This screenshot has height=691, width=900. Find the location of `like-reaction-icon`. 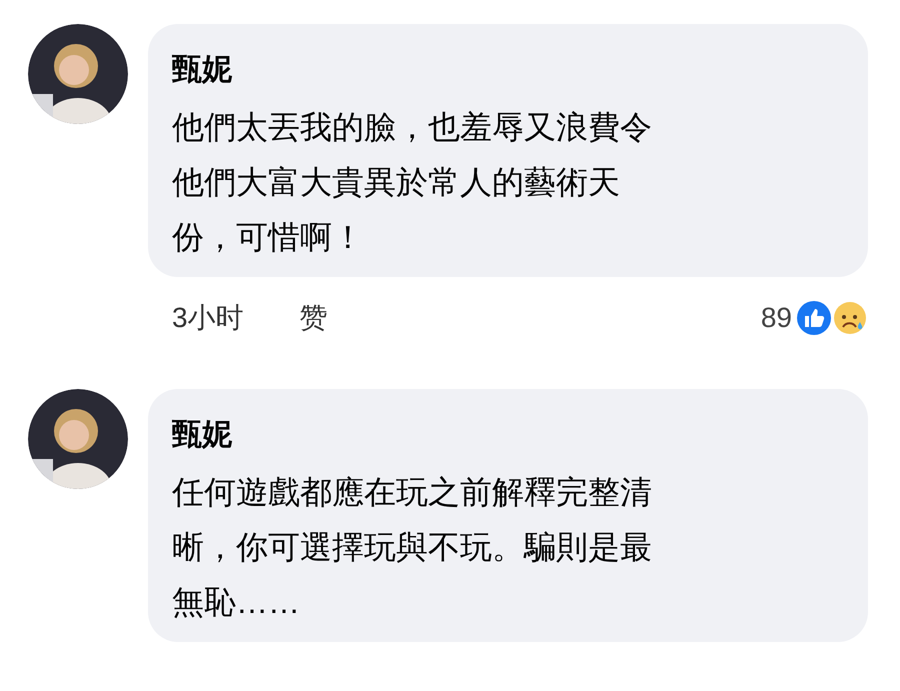

like-reaction-icon is located at coordinates (814, 318).